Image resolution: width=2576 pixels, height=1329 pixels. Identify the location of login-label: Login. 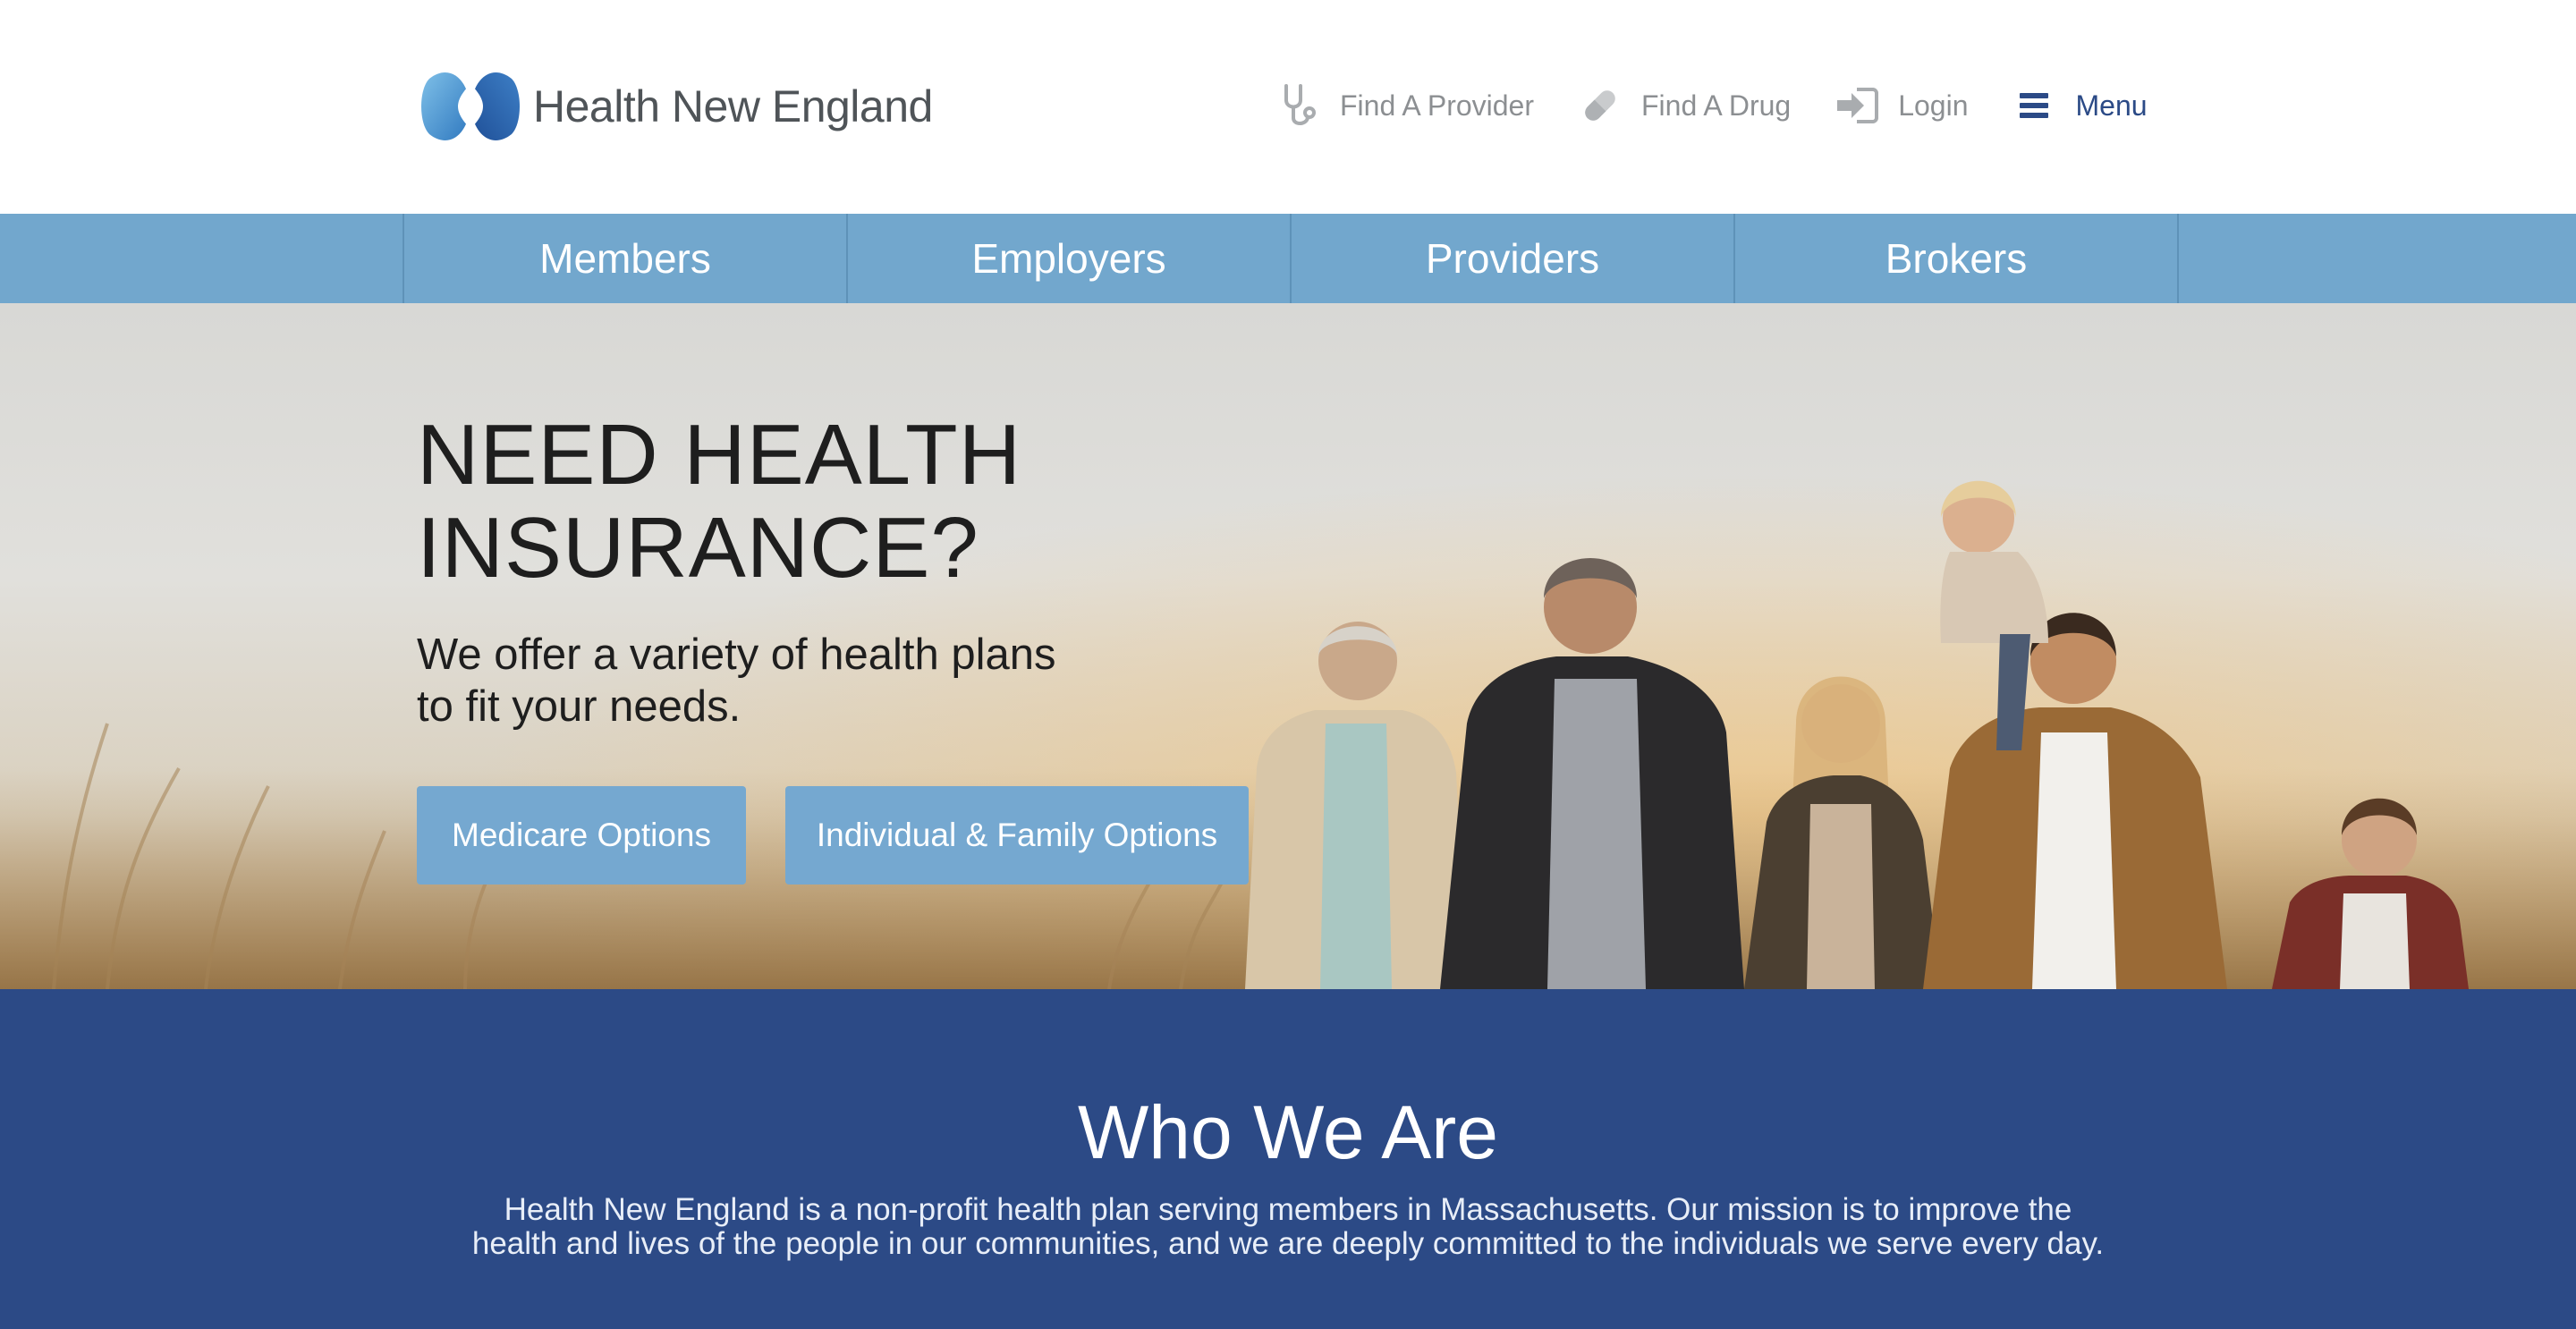
(1933, 105).